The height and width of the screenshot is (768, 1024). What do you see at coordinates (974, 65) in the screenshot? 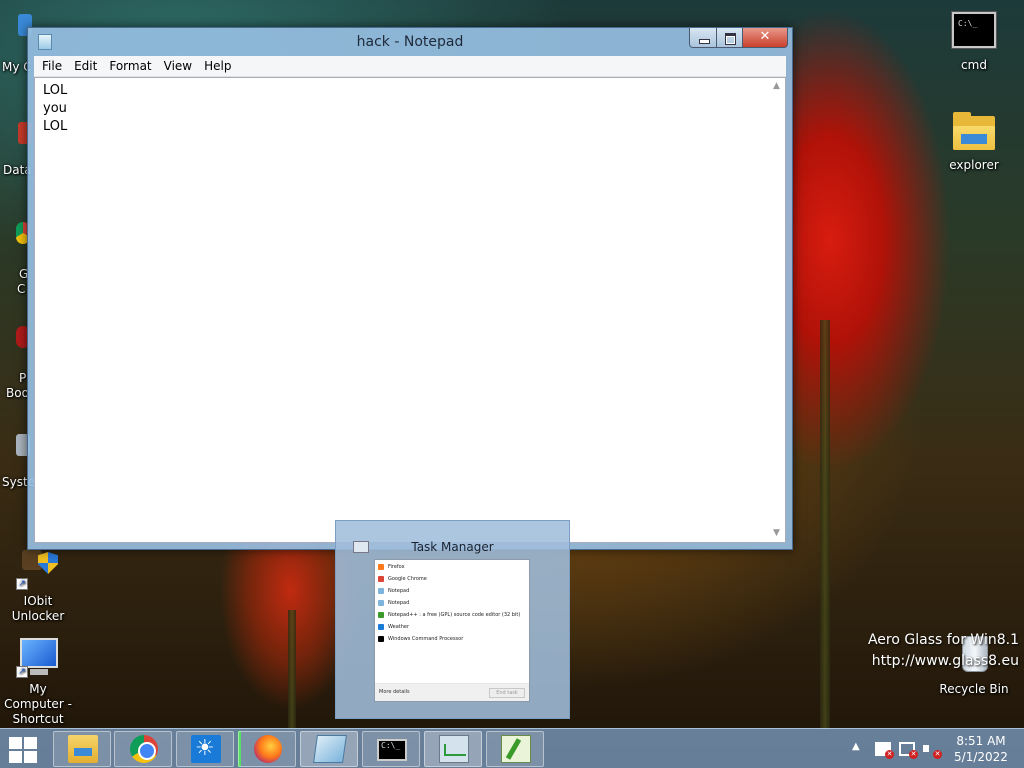
I see `desktop-icon-label: cmd` at bounding box center [974, 65].